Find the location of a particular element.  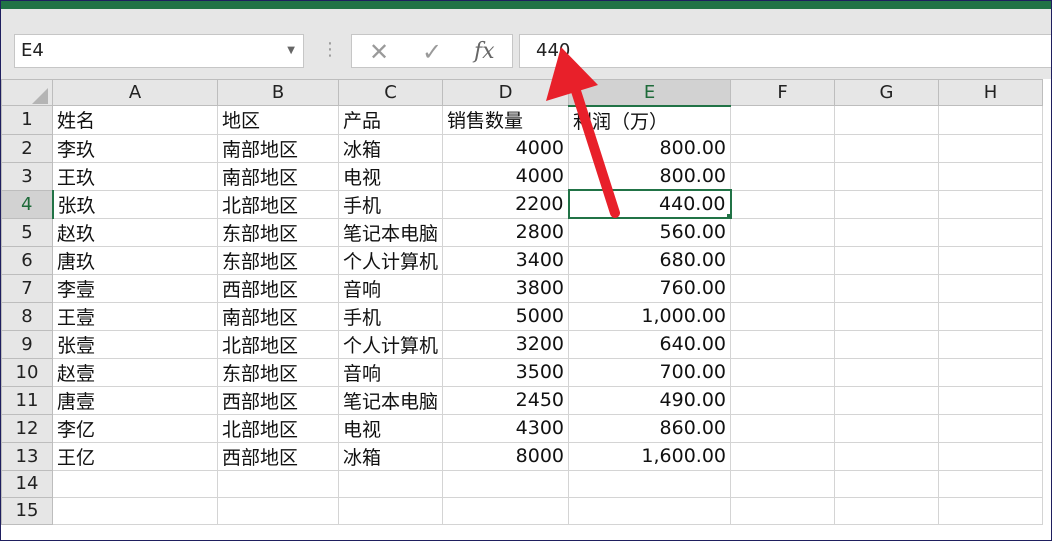

annotation-arrow is located at coordinates (583, 132).